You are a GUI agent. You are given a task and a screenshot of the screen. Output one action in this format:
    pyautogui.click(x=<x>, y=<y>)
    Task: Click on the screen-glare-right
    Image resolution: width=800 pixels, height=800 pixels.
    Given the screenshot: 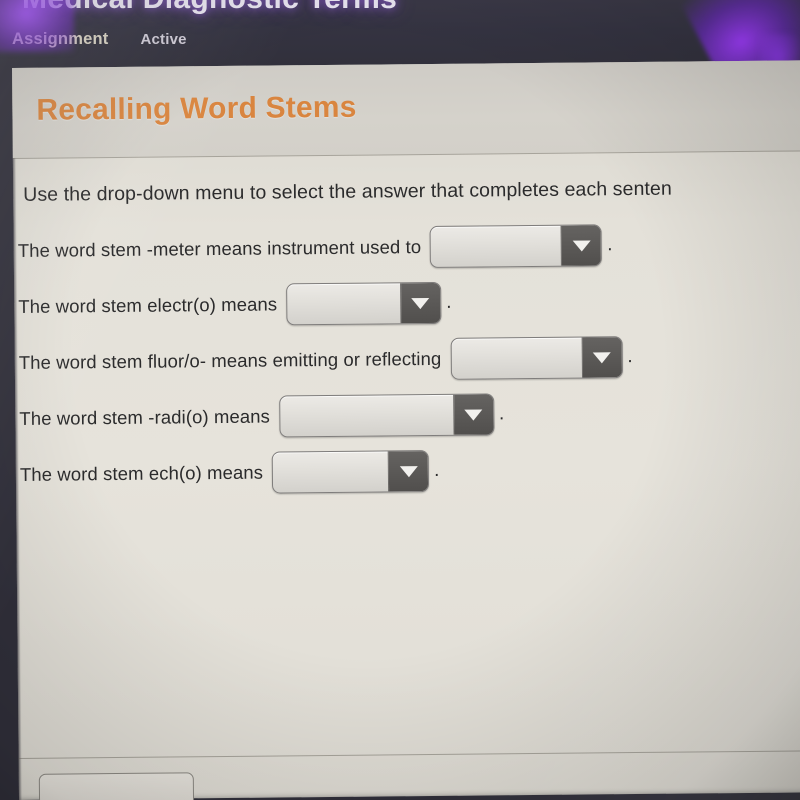 What is the action you would take?
    pyautogui.click(x=739, y=34)
    